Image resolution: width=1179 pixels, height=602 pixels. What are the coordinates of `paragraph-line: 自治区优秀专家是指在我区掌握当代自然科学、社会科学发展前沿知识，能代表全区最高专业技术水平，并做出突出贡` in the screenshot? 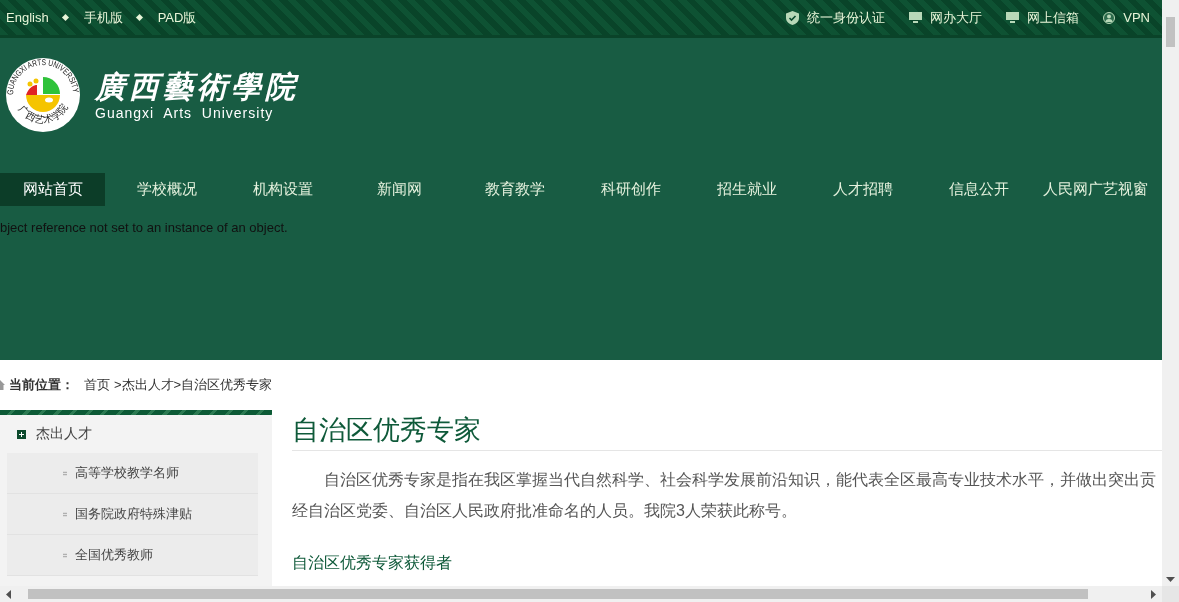 It's located at (739, 480).